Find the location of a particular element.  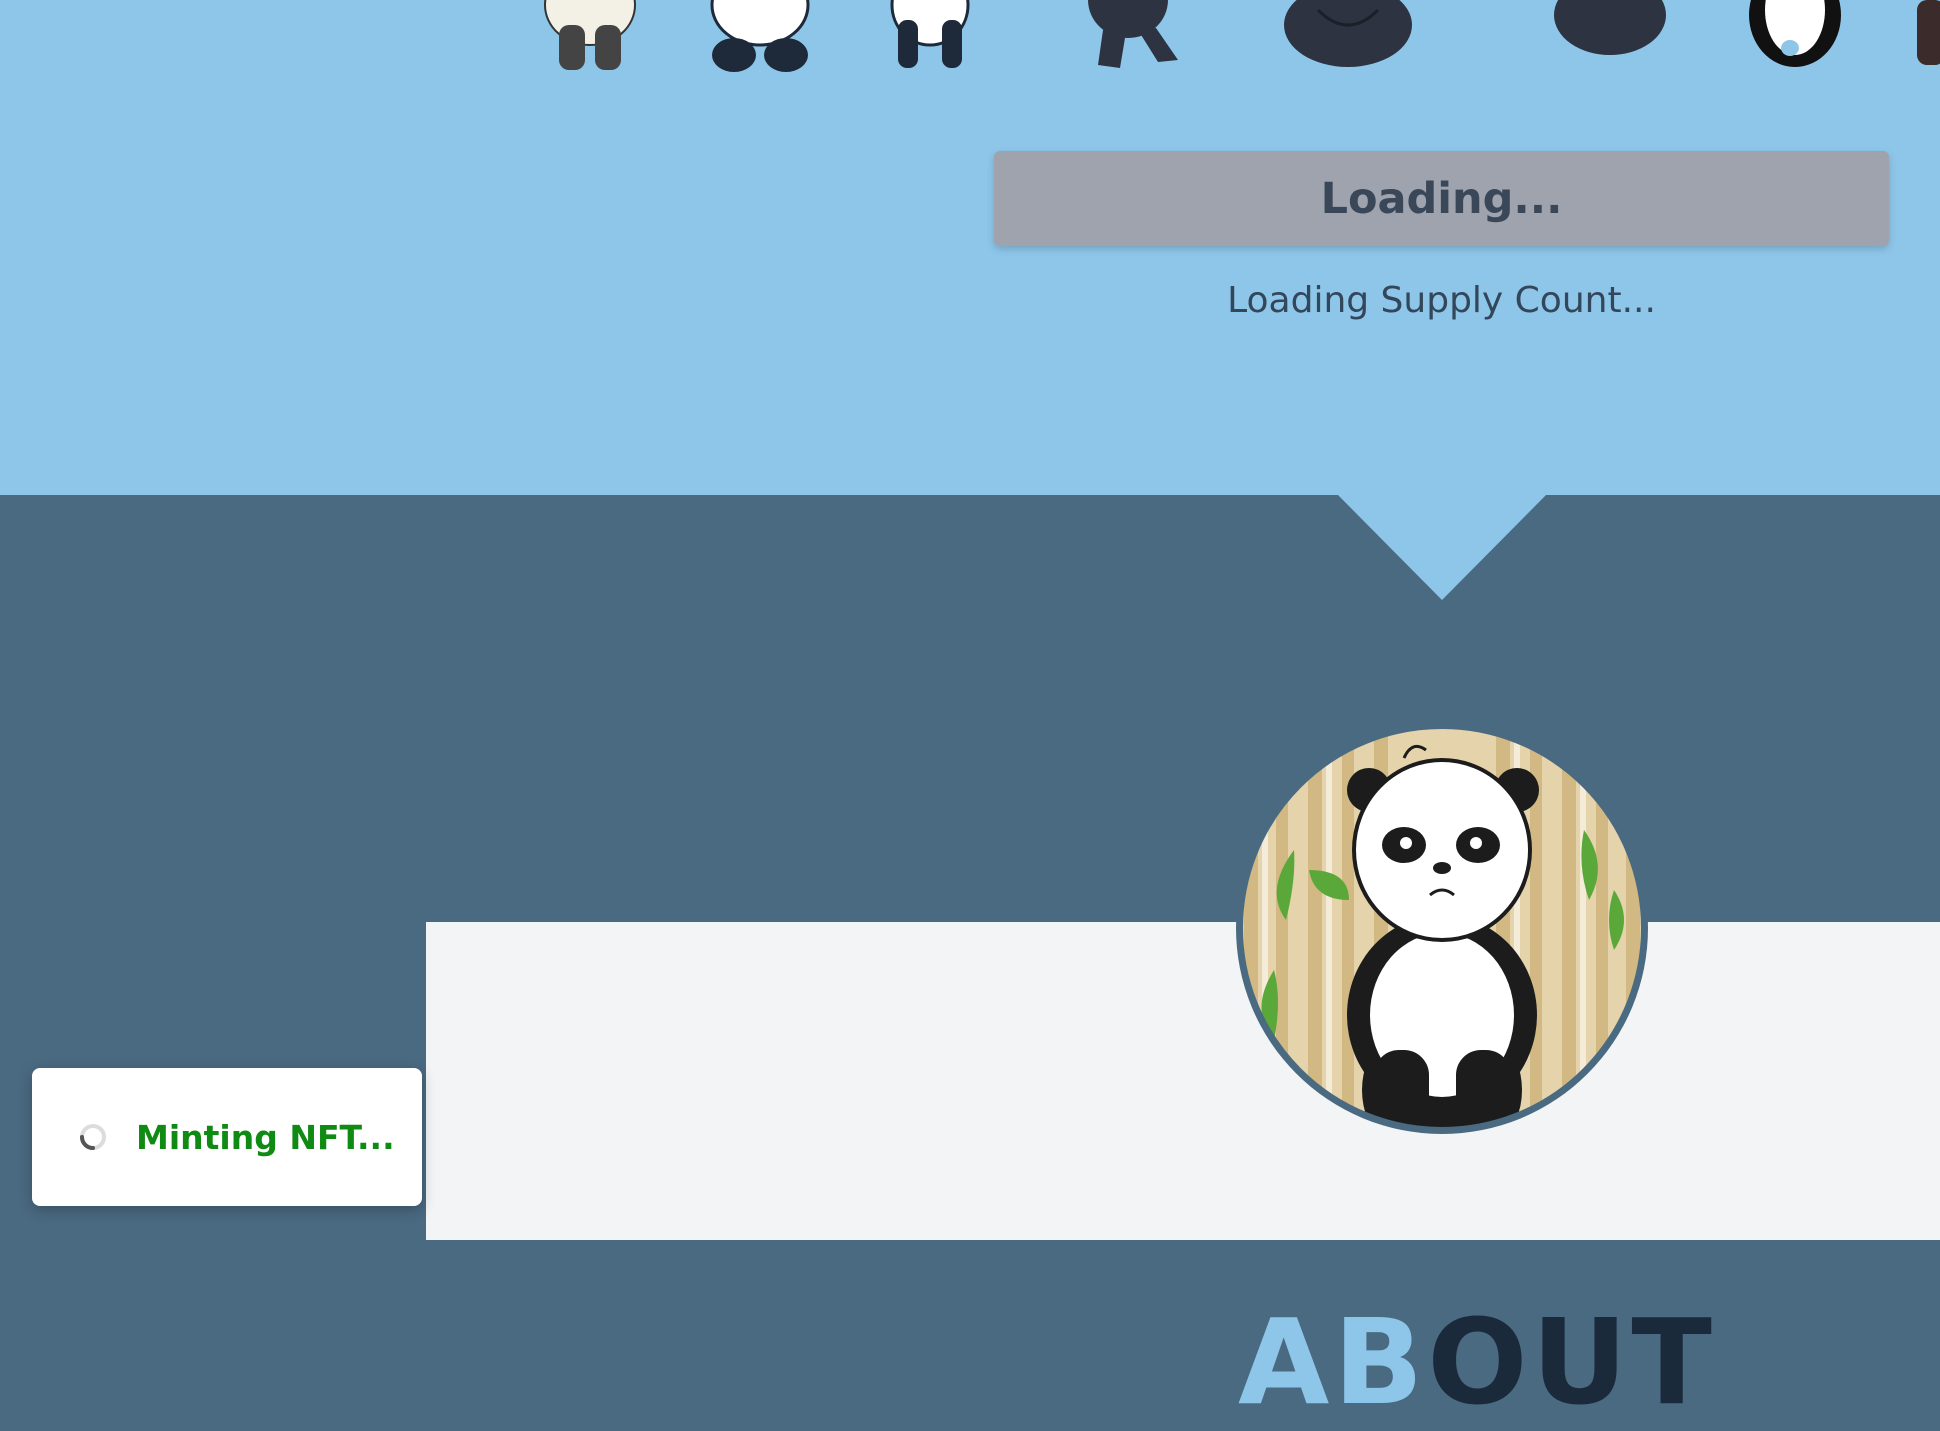

about-heading: ABOUT is located at coordinates (1477, 1362).